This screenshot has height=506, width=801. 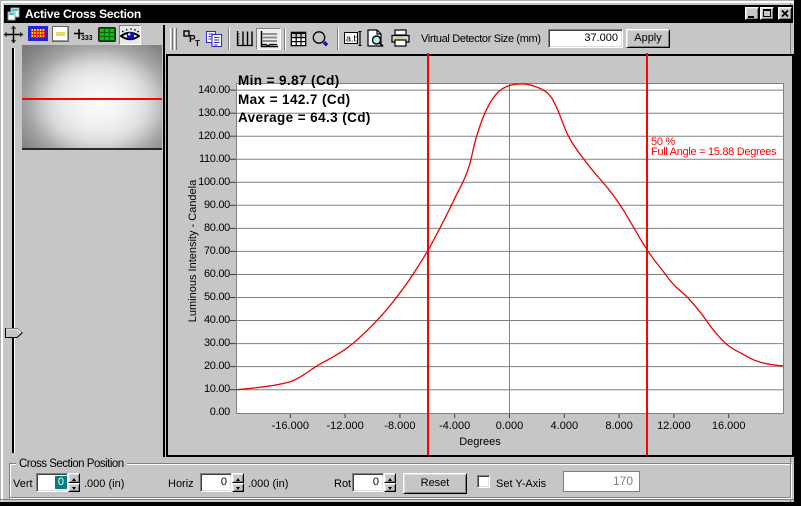 What do you see at coordinates (197, 43) in the screenshot?
I see `svg-text: T` at bounding box center [197, 43].